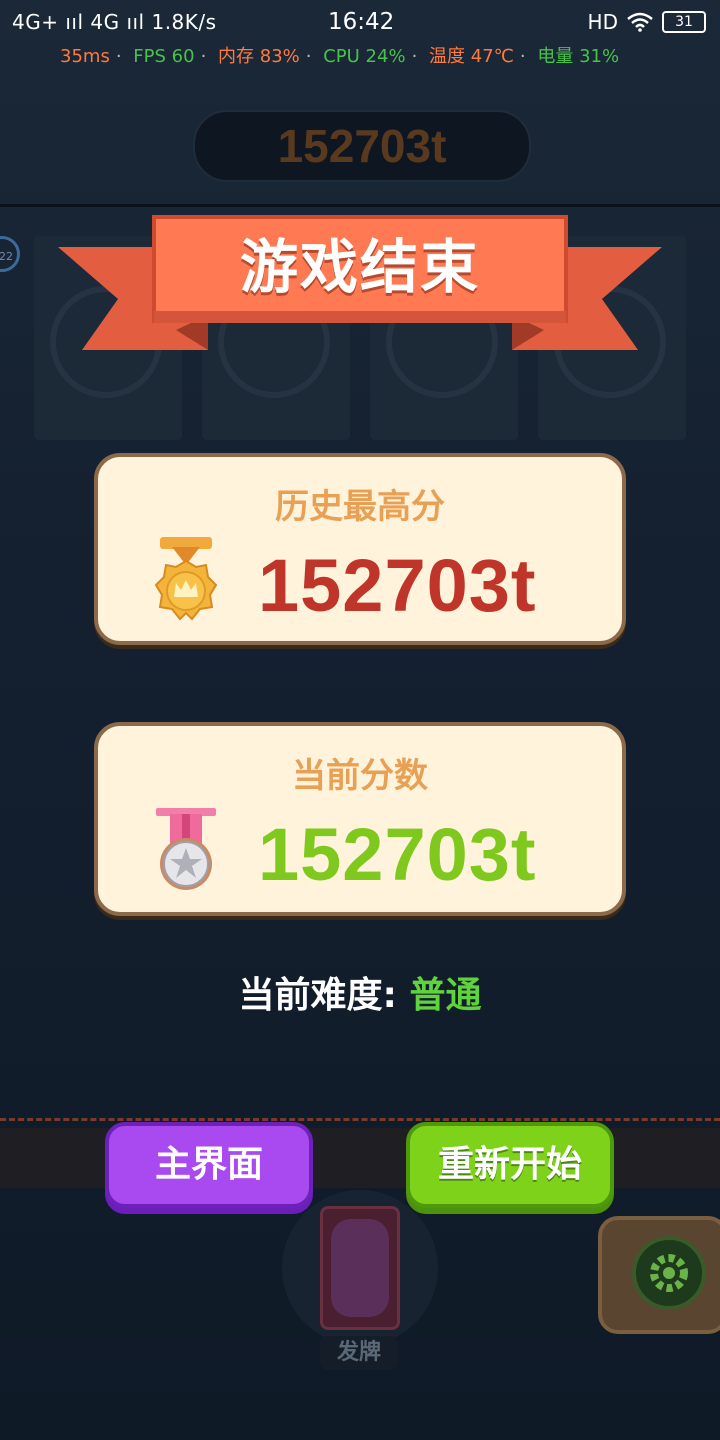  I want to click on perf-memory: 内存 83%, so click(259, 56).